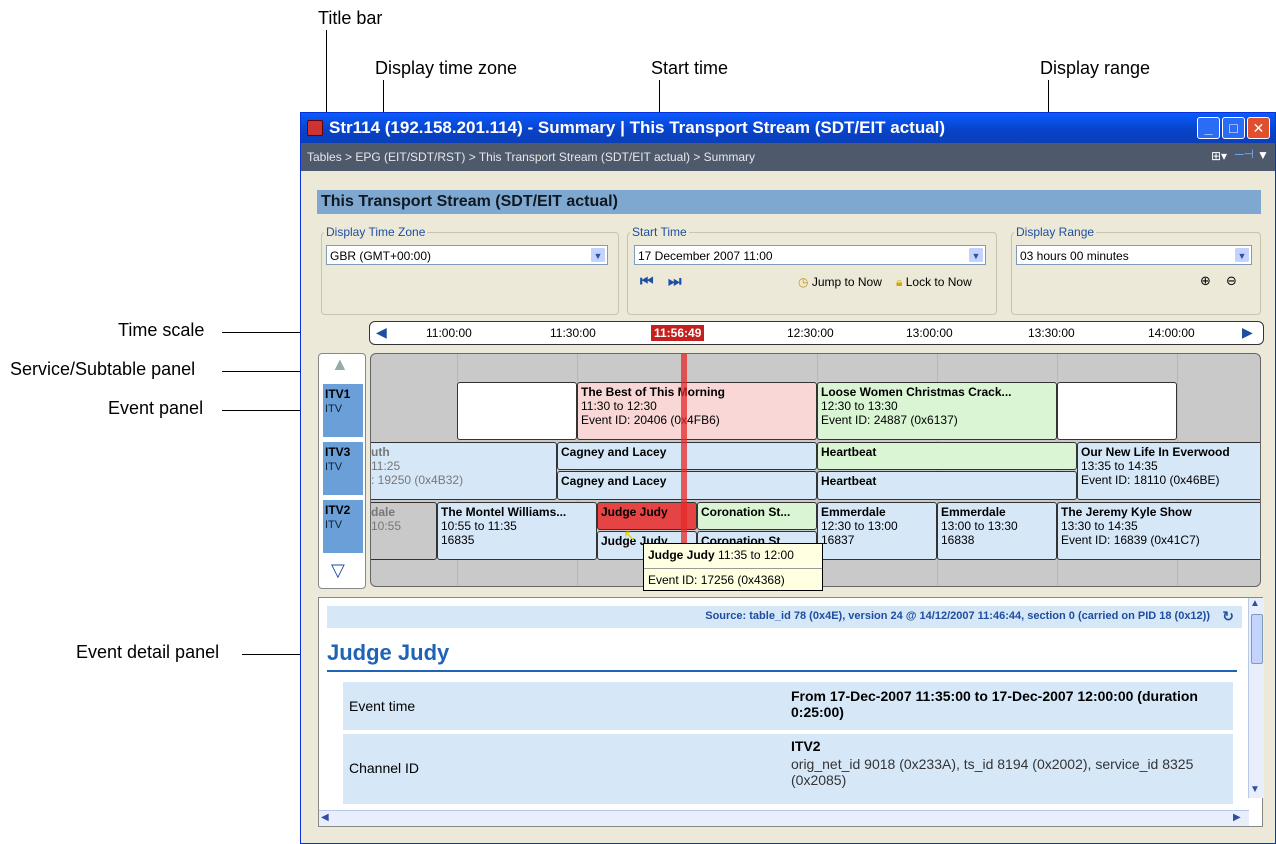  I want to click on scroll-down-icon: ▼, so click(1255, 789).